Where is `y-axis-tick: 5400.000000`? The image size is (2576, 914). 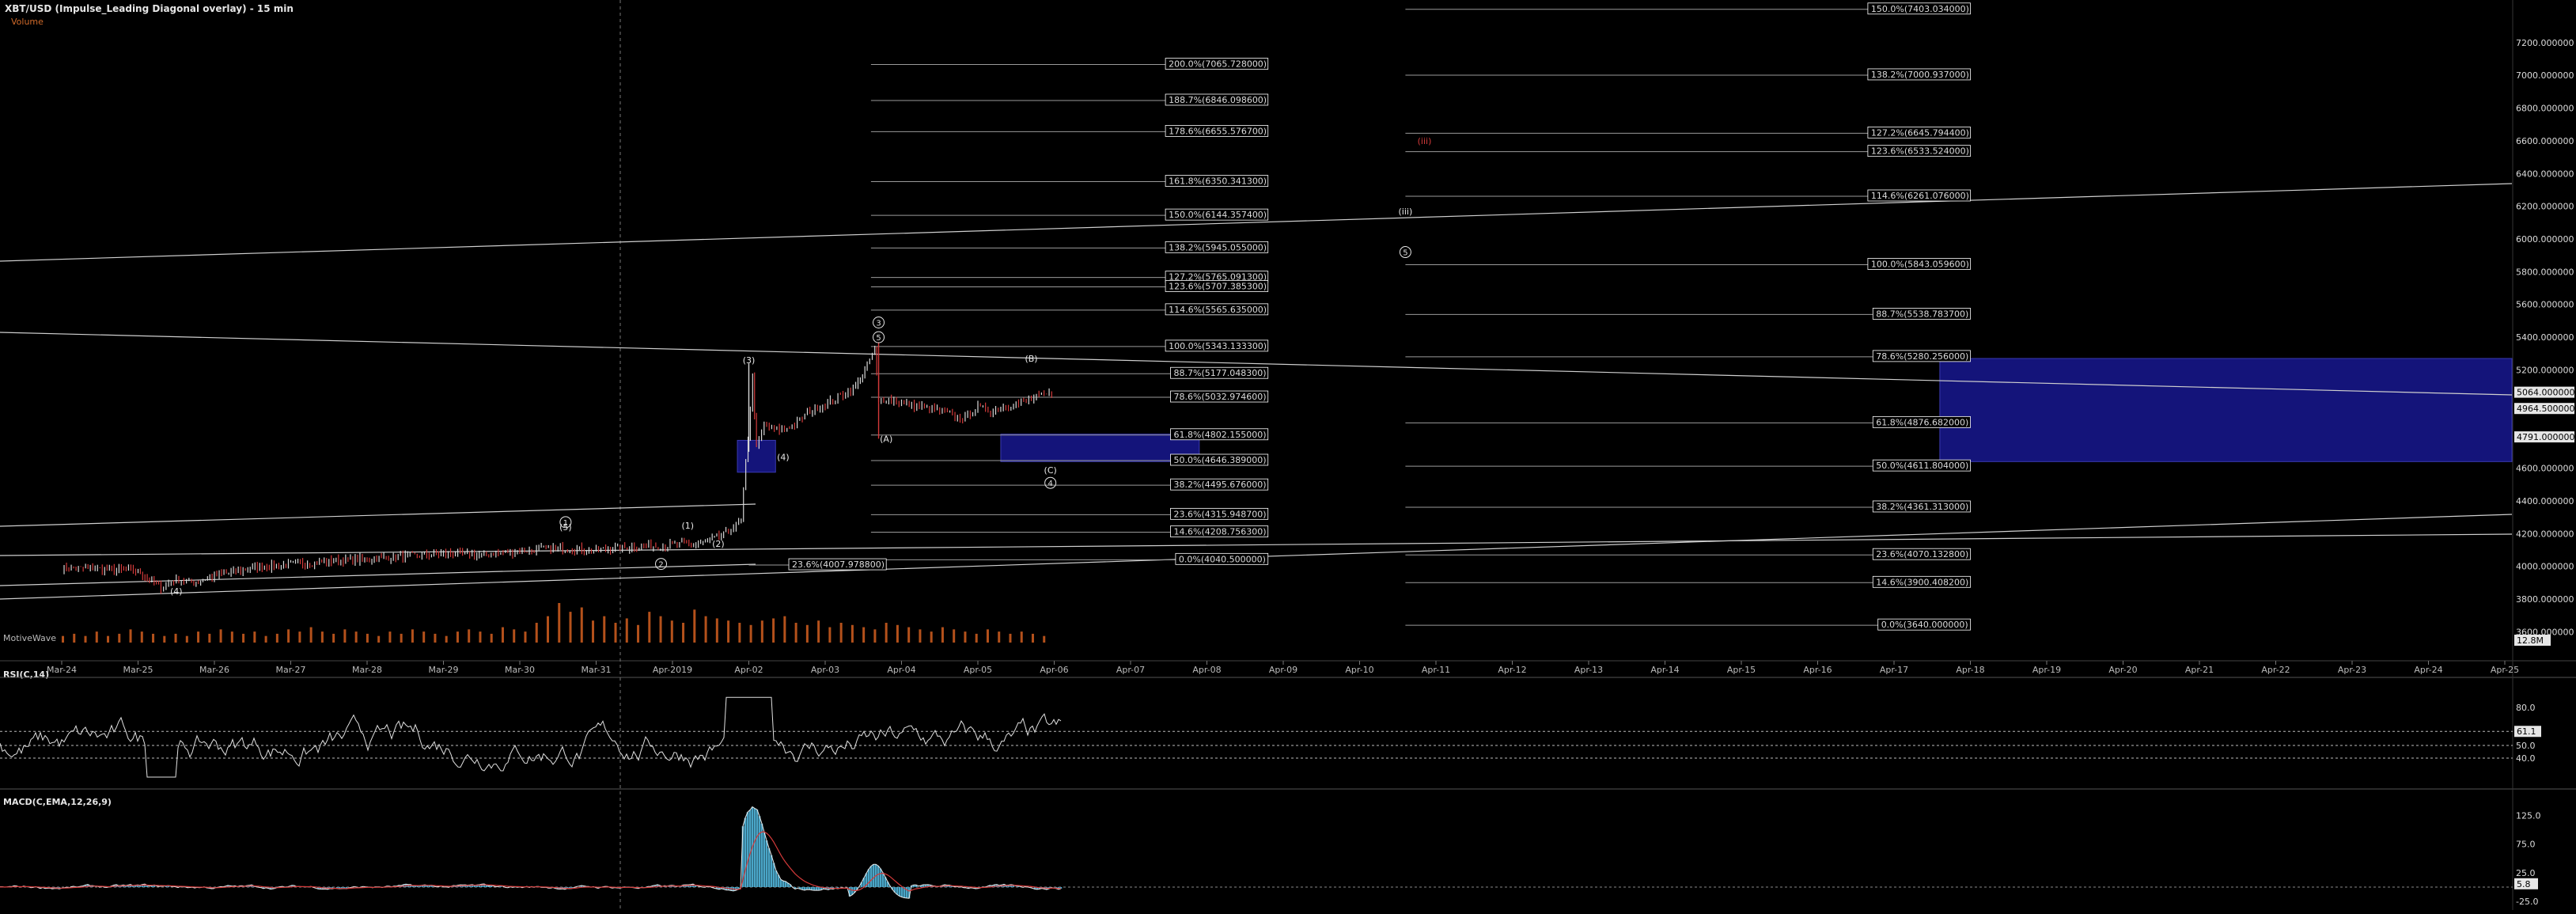
y-axis-tick: 5400.000000 is located at coordinates (2545, 337).